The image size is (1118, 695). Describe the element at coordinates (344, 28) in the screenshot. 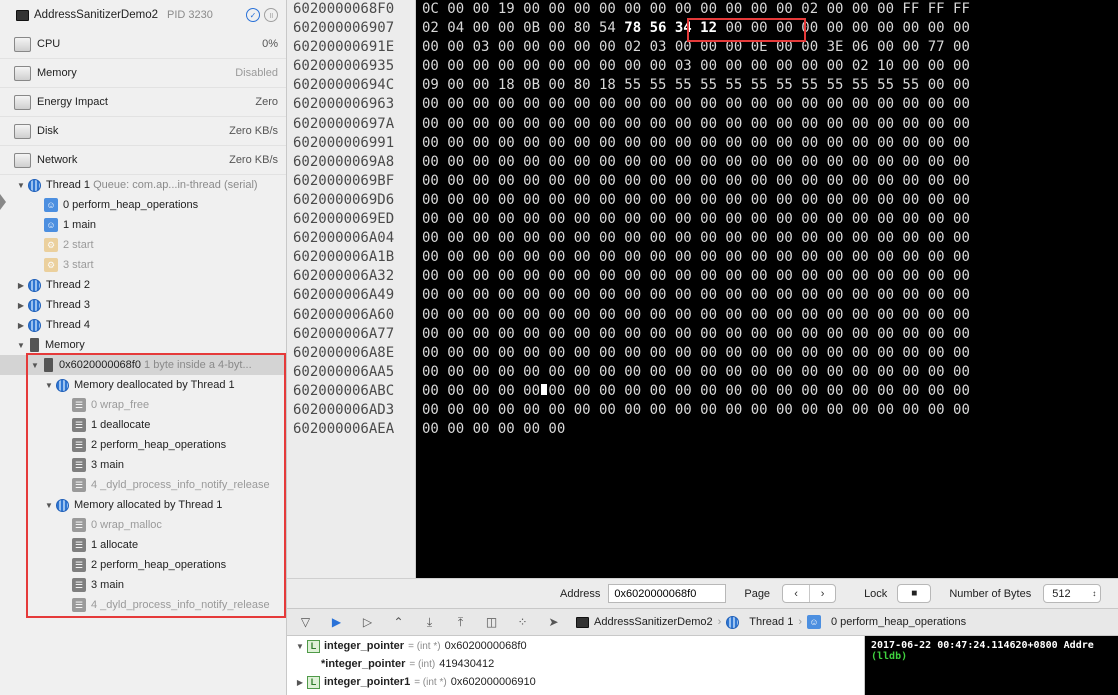

I see `memory-address-line: 602000006907` at that location.